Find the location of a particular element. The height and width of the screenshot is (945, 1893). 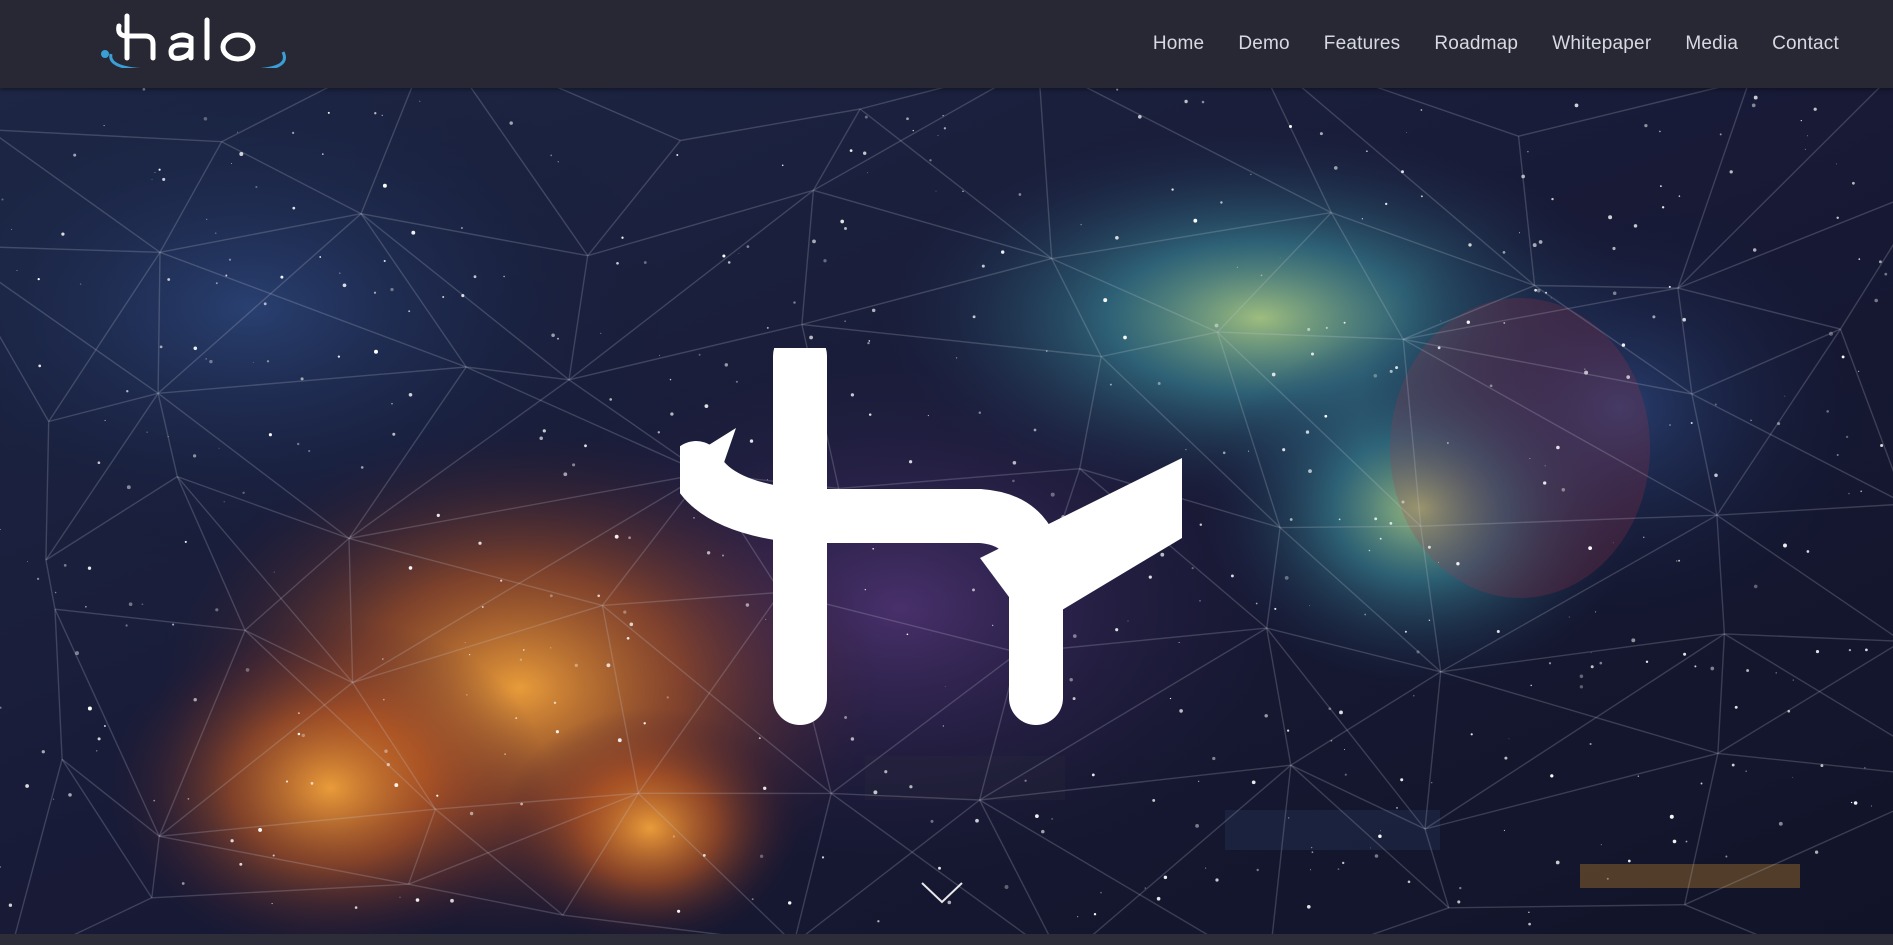

halo-h-mark-icon is located at coordinates (931, 536).